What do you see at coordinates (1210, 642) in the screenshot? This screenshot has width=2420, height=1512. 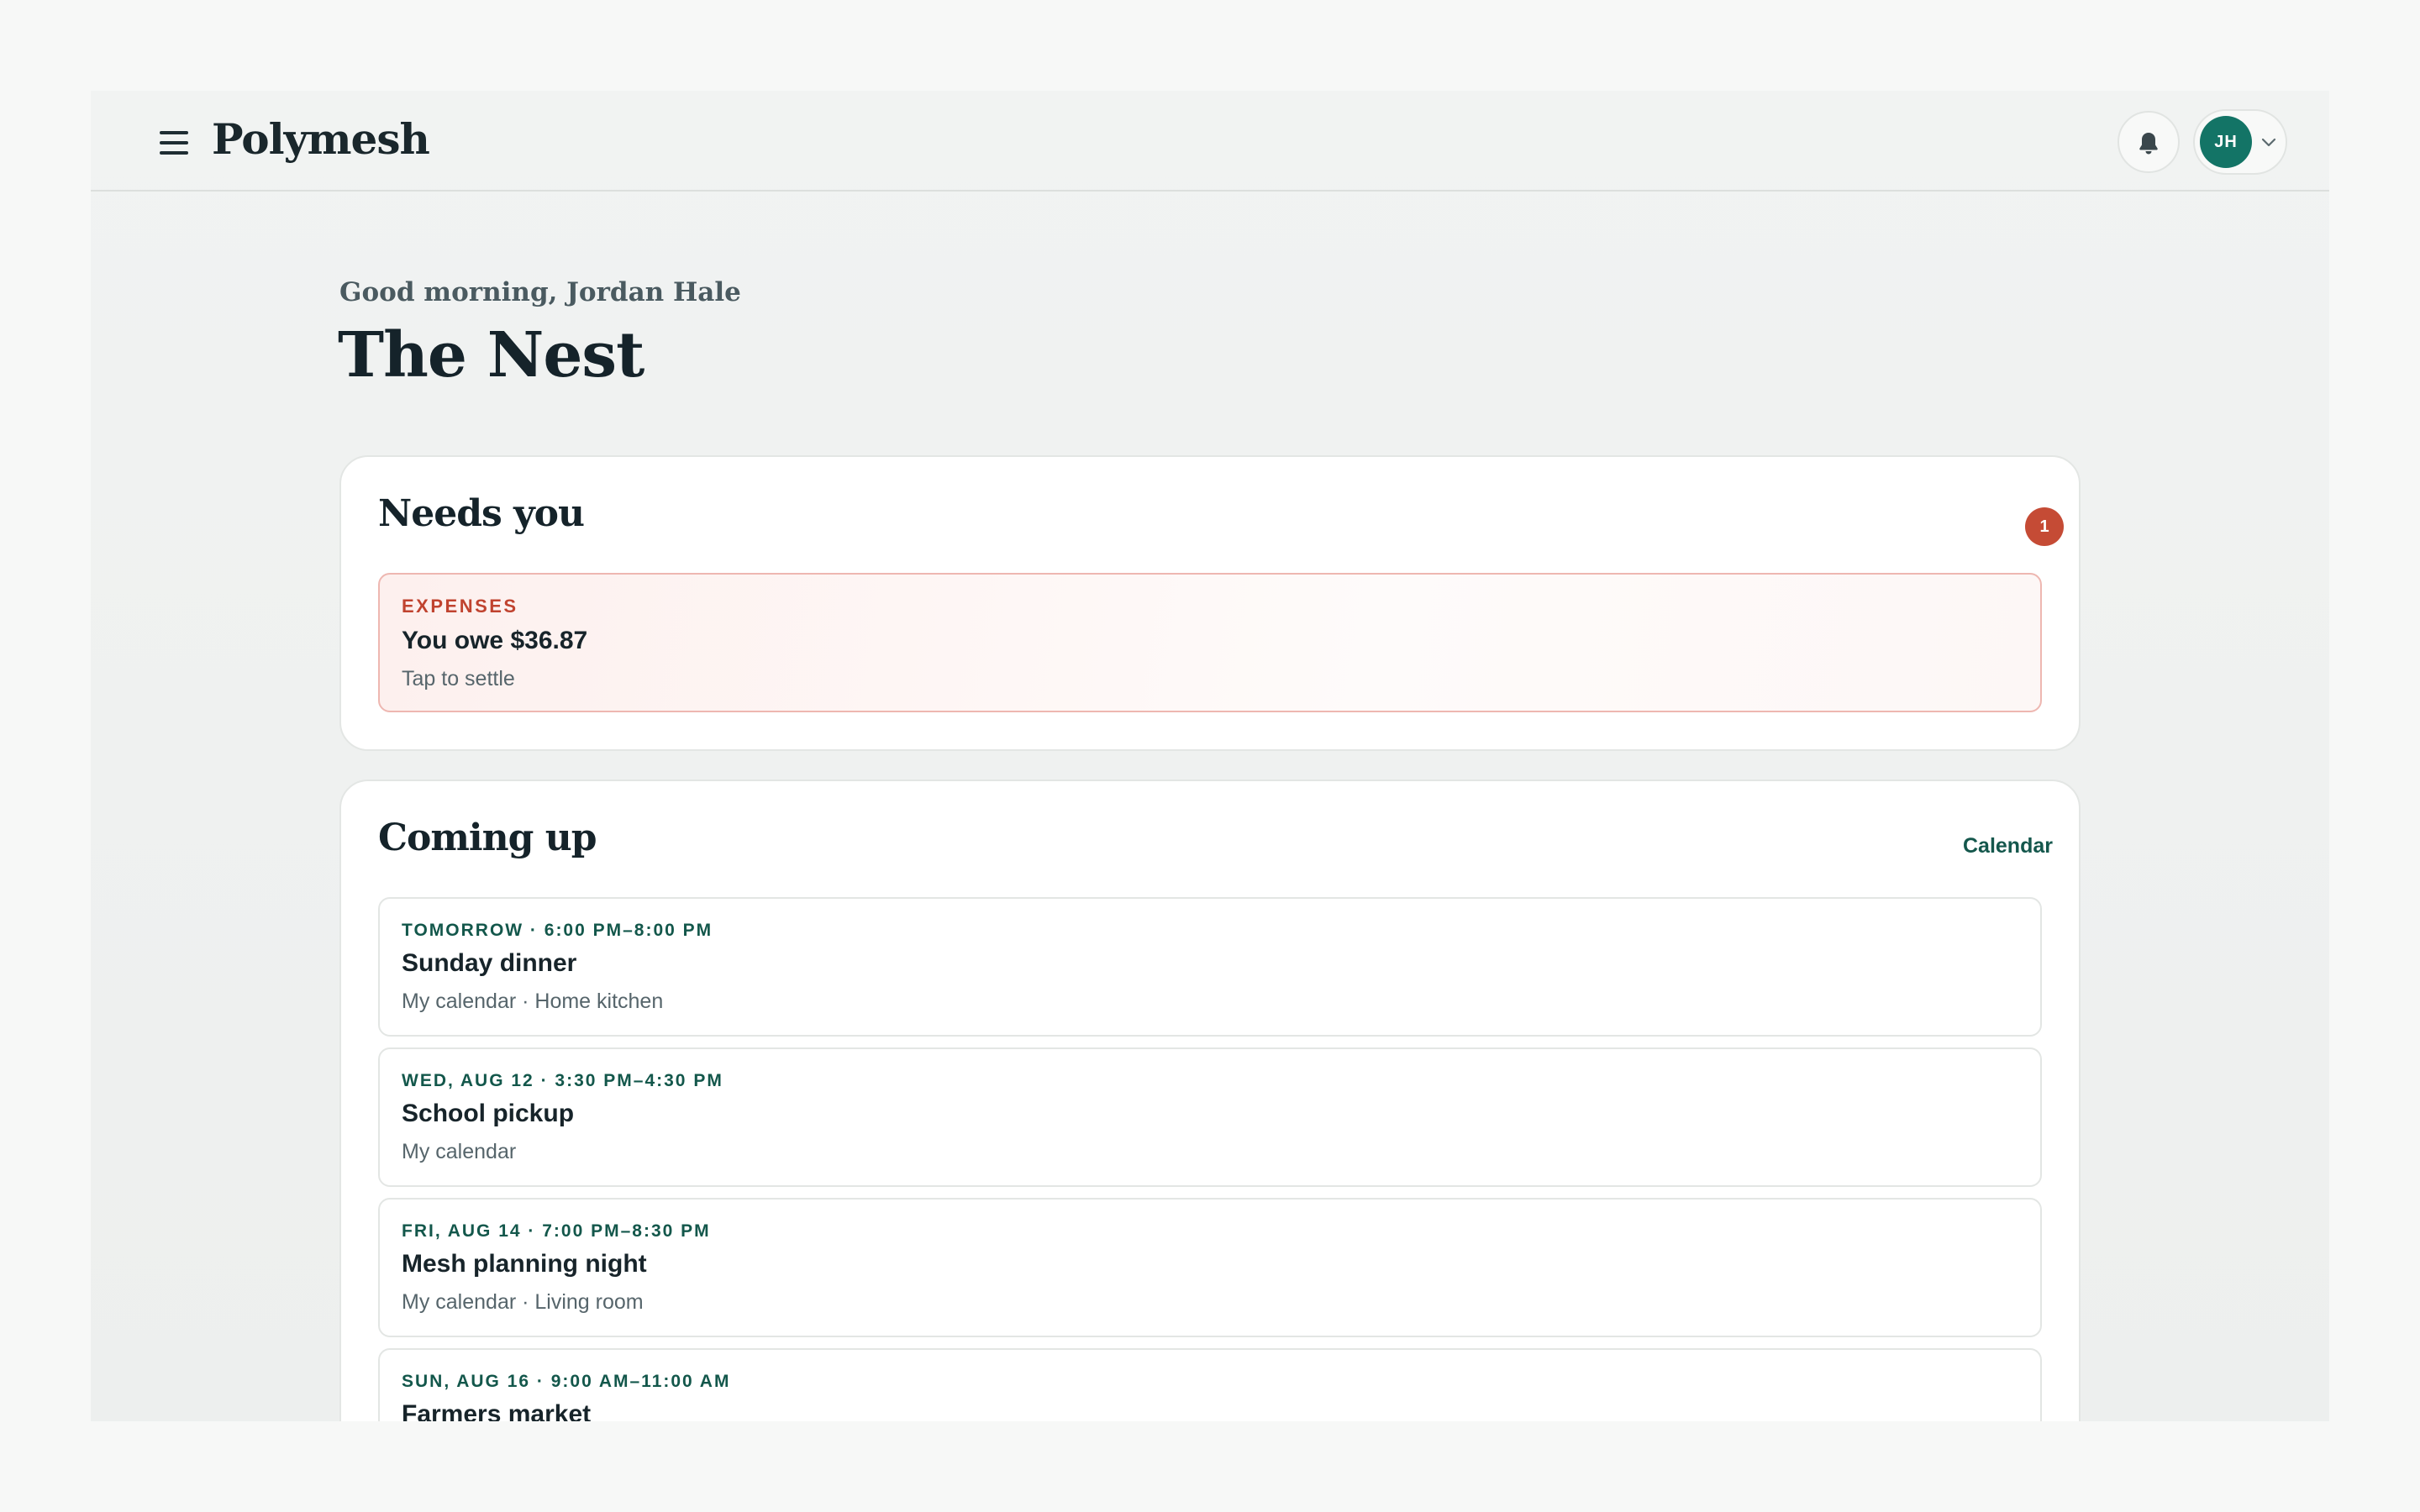 I see `expense-alert-item: EXPENSES You owe $36.87 Tap to settle` at bounding box center [1210, 642].